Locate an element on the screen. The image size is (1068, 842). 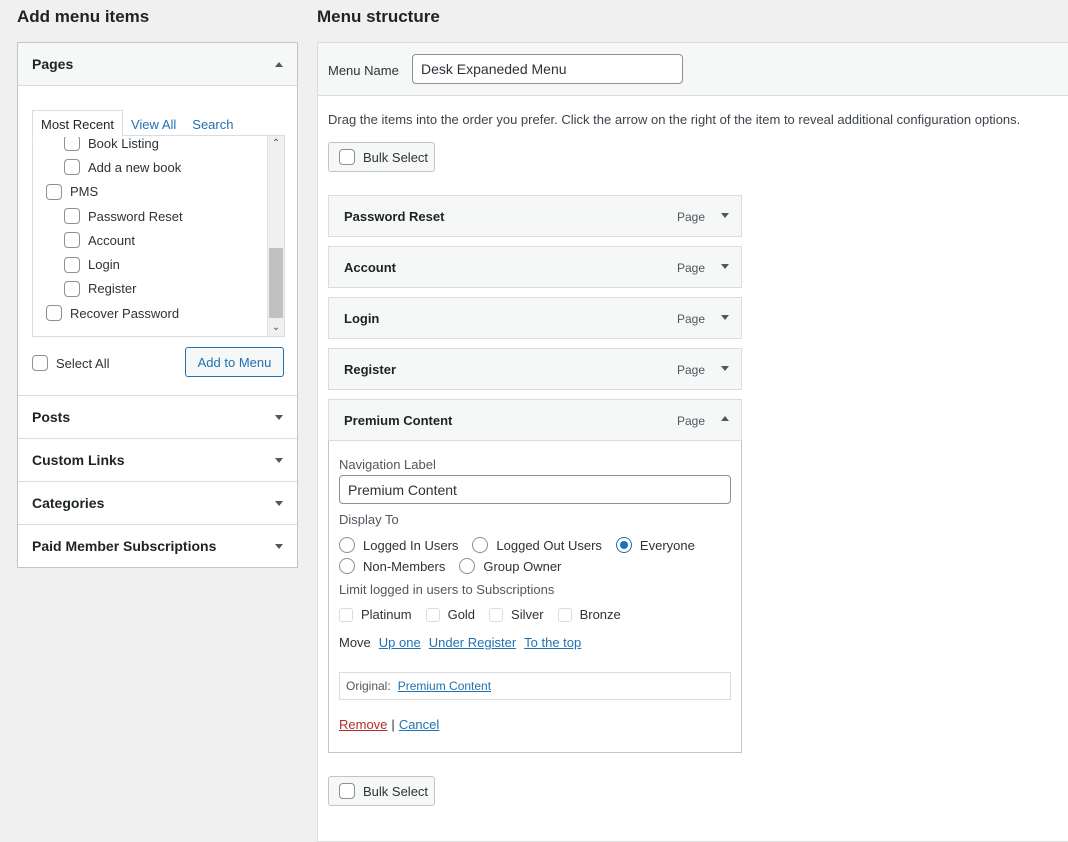
move-to-top-link: To the top is located at coordinates (552, 642).